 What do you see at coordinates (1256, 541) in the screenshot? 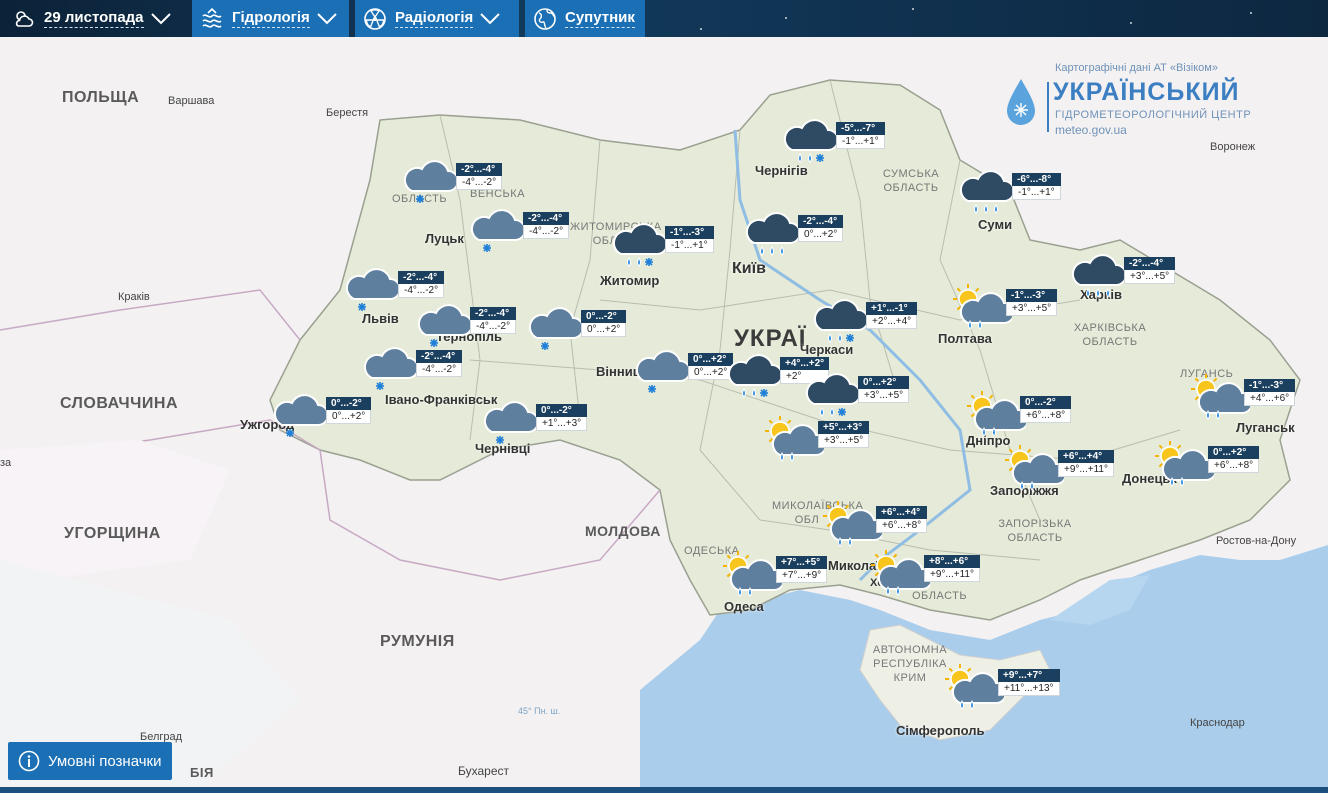
I see `city-rostov: Ростов-на-Дону` at bounding box center [1256, 541].